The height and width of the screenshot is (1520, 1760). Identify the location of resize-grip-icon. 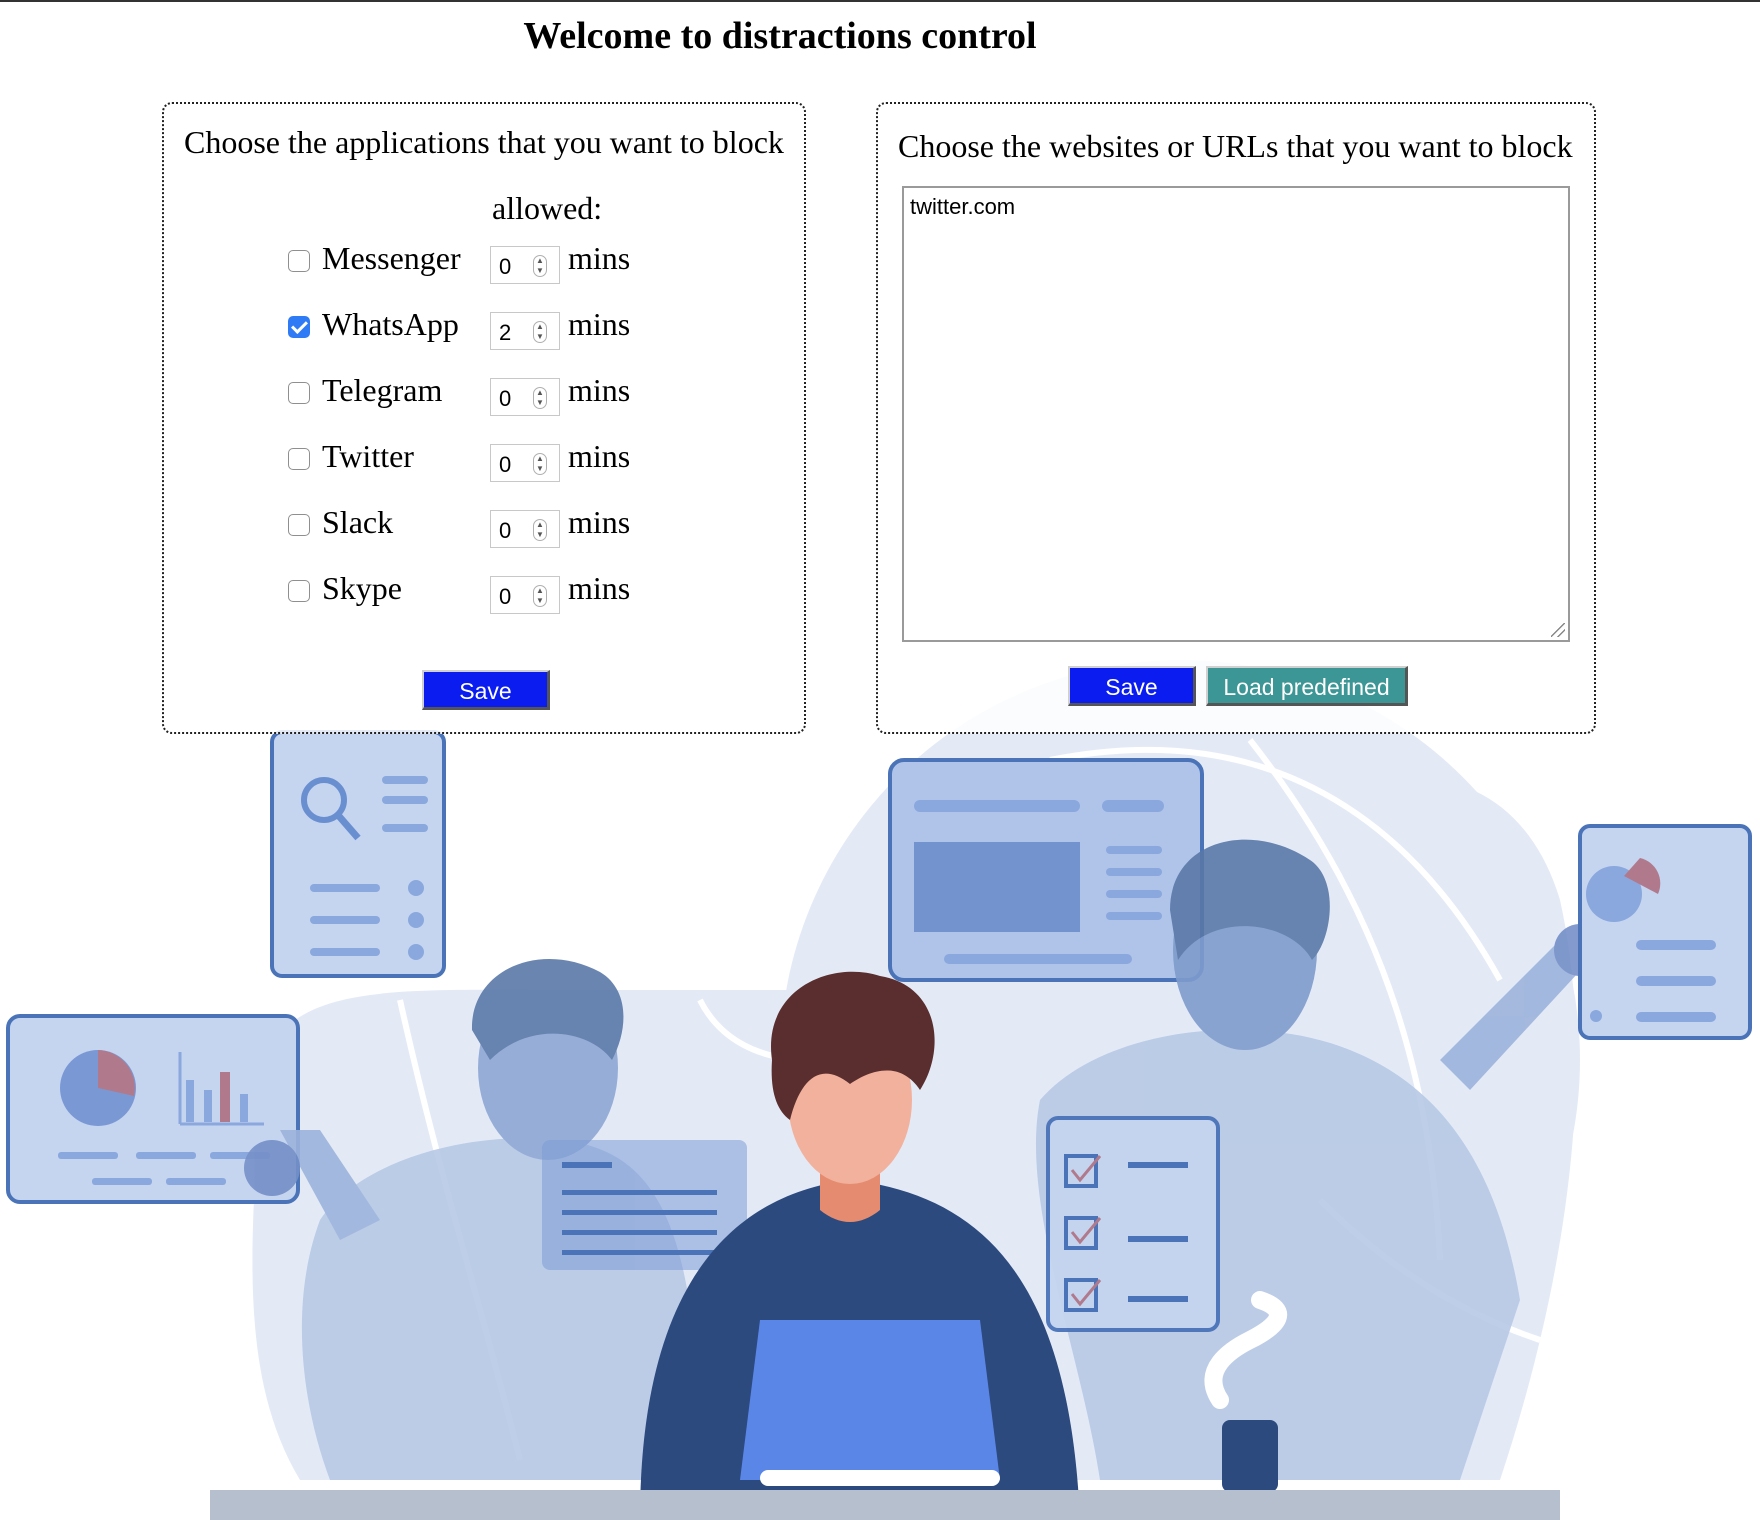
(1558, 630).